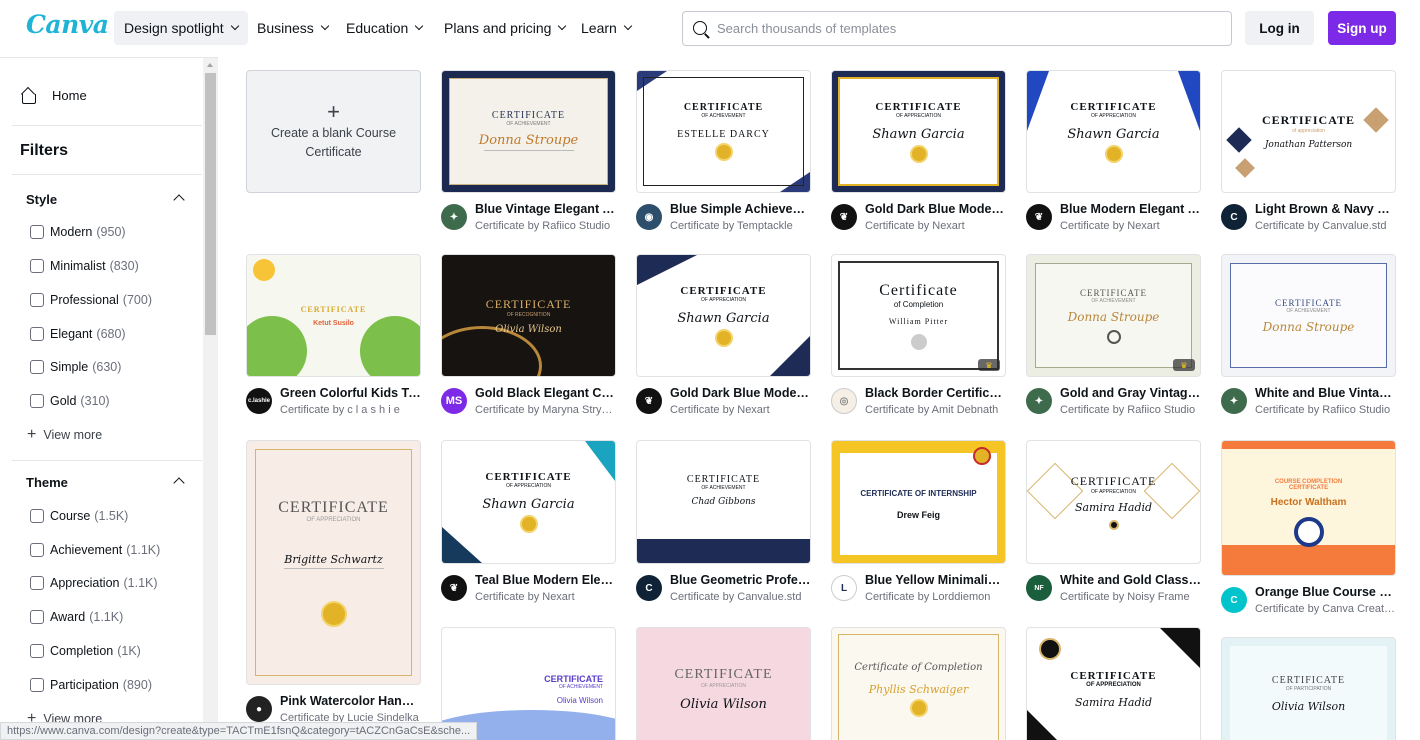 The height and width of the screenshot is (740, 1420). Describe the element at coordinates (740, 580) in the screenshot. I see `template-title: Blue Geometric Professional Certificate` at that location.